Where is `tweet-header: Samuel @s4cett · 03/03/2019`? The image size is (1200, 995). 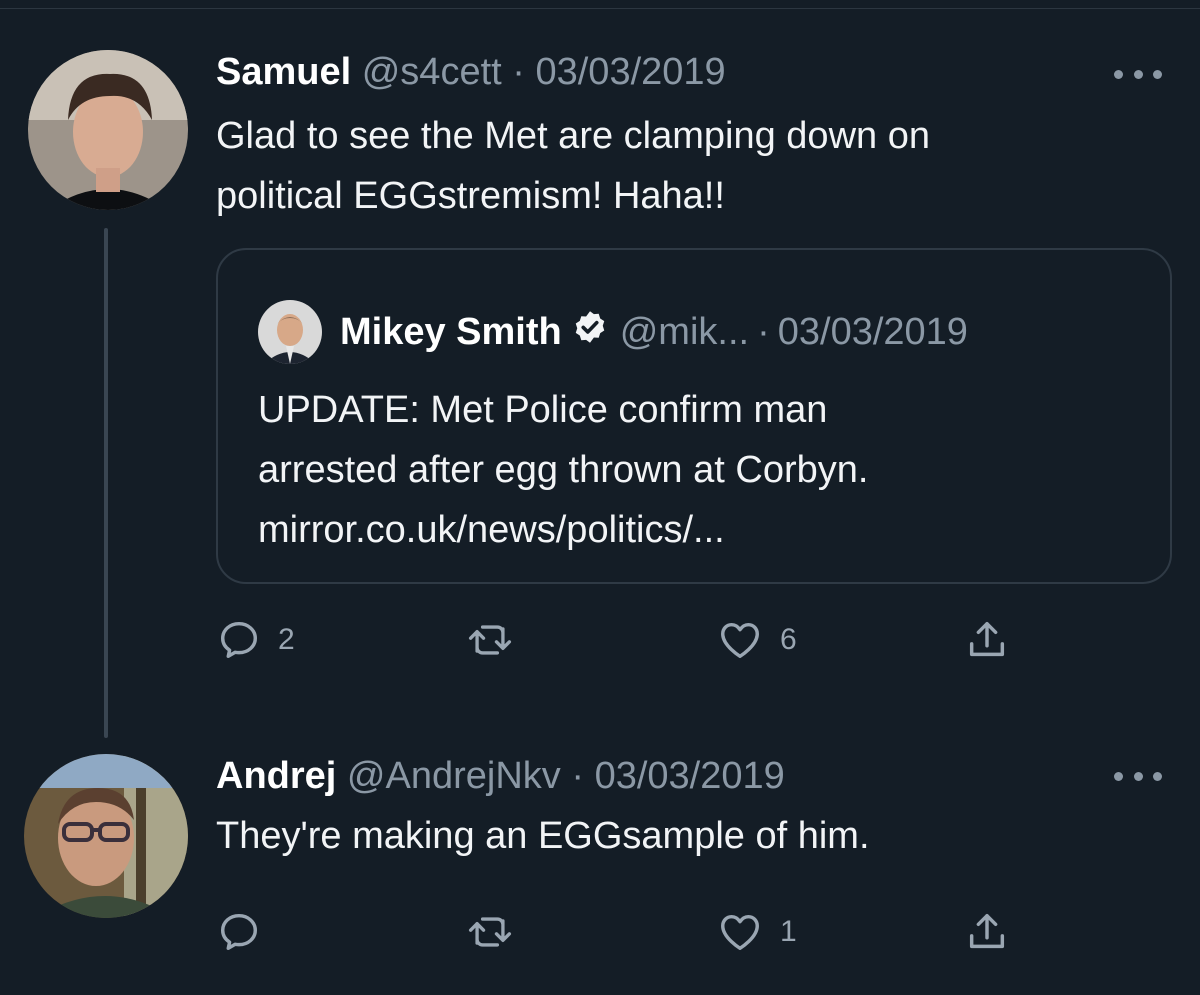
tweet-header: Samuel @s4cett · 03/03/2019 is located at coordinates (471, 72).